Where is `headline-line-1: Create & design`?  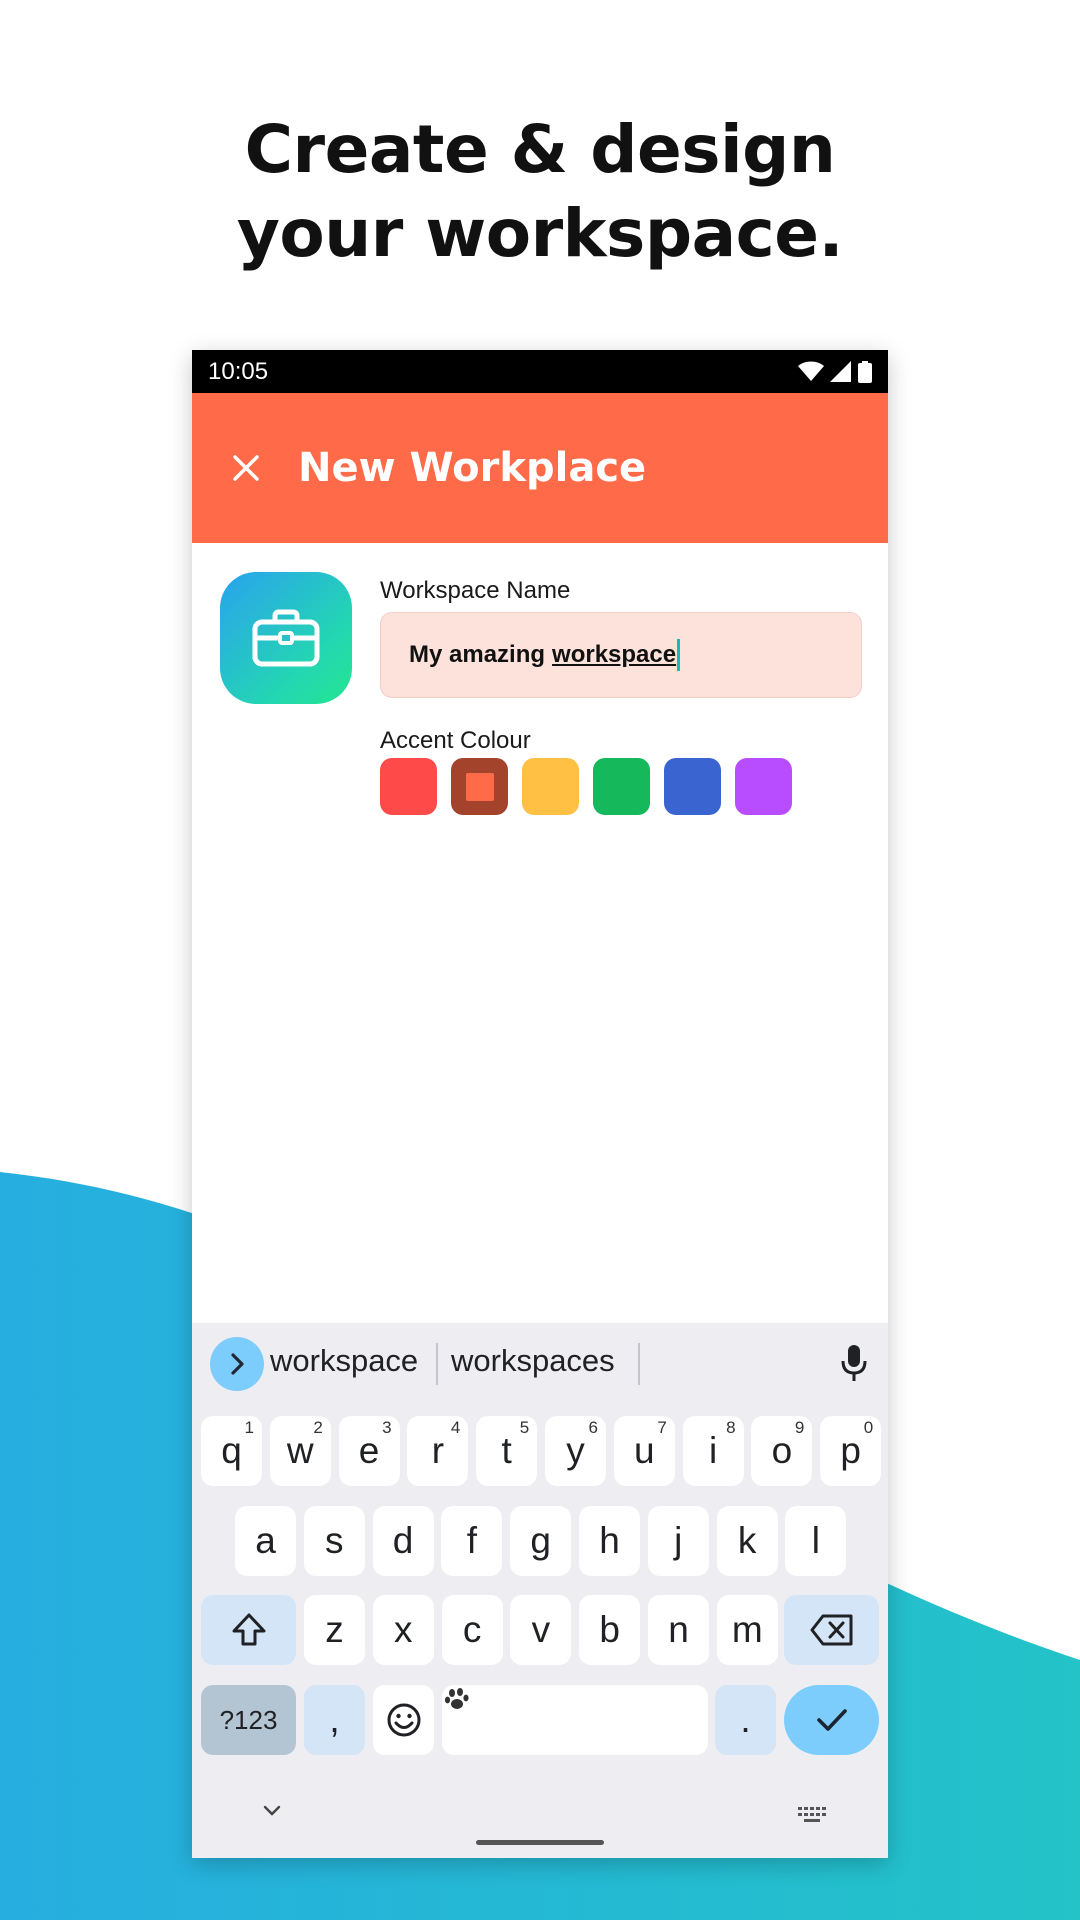
headline-line-1: Create & design is located at coordinates (540, 149).